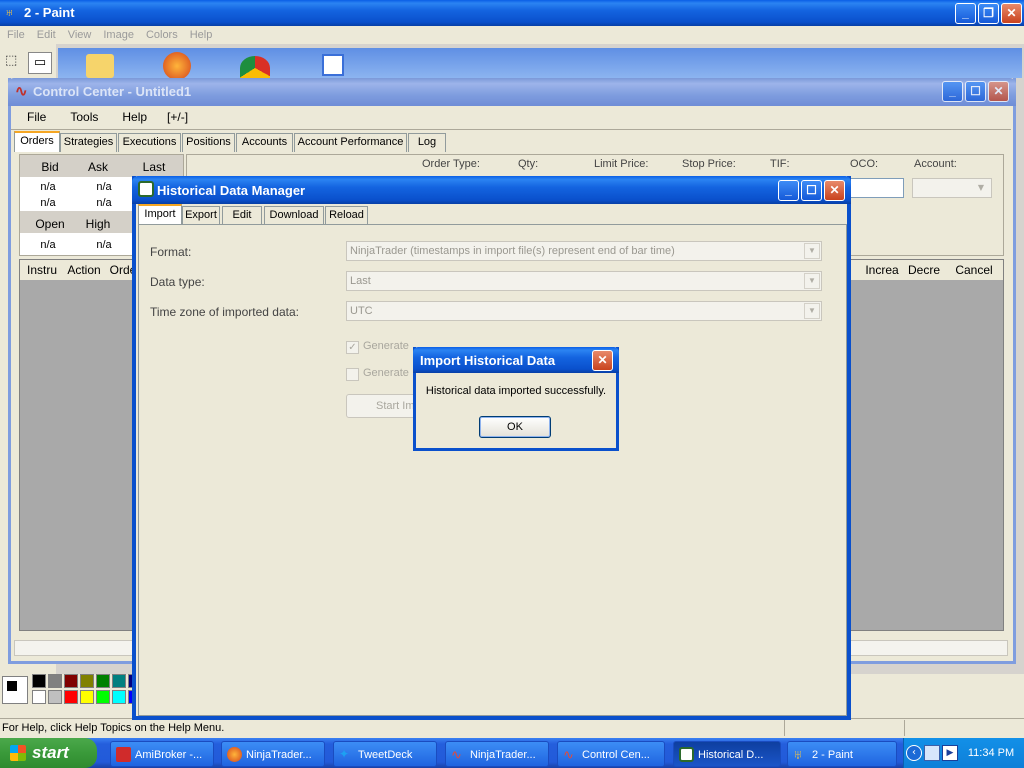  What do you see at coordinates (97, 167) in the screenshot?
I see `quote-header-ask: Ask` at bounding box center [97, 167].